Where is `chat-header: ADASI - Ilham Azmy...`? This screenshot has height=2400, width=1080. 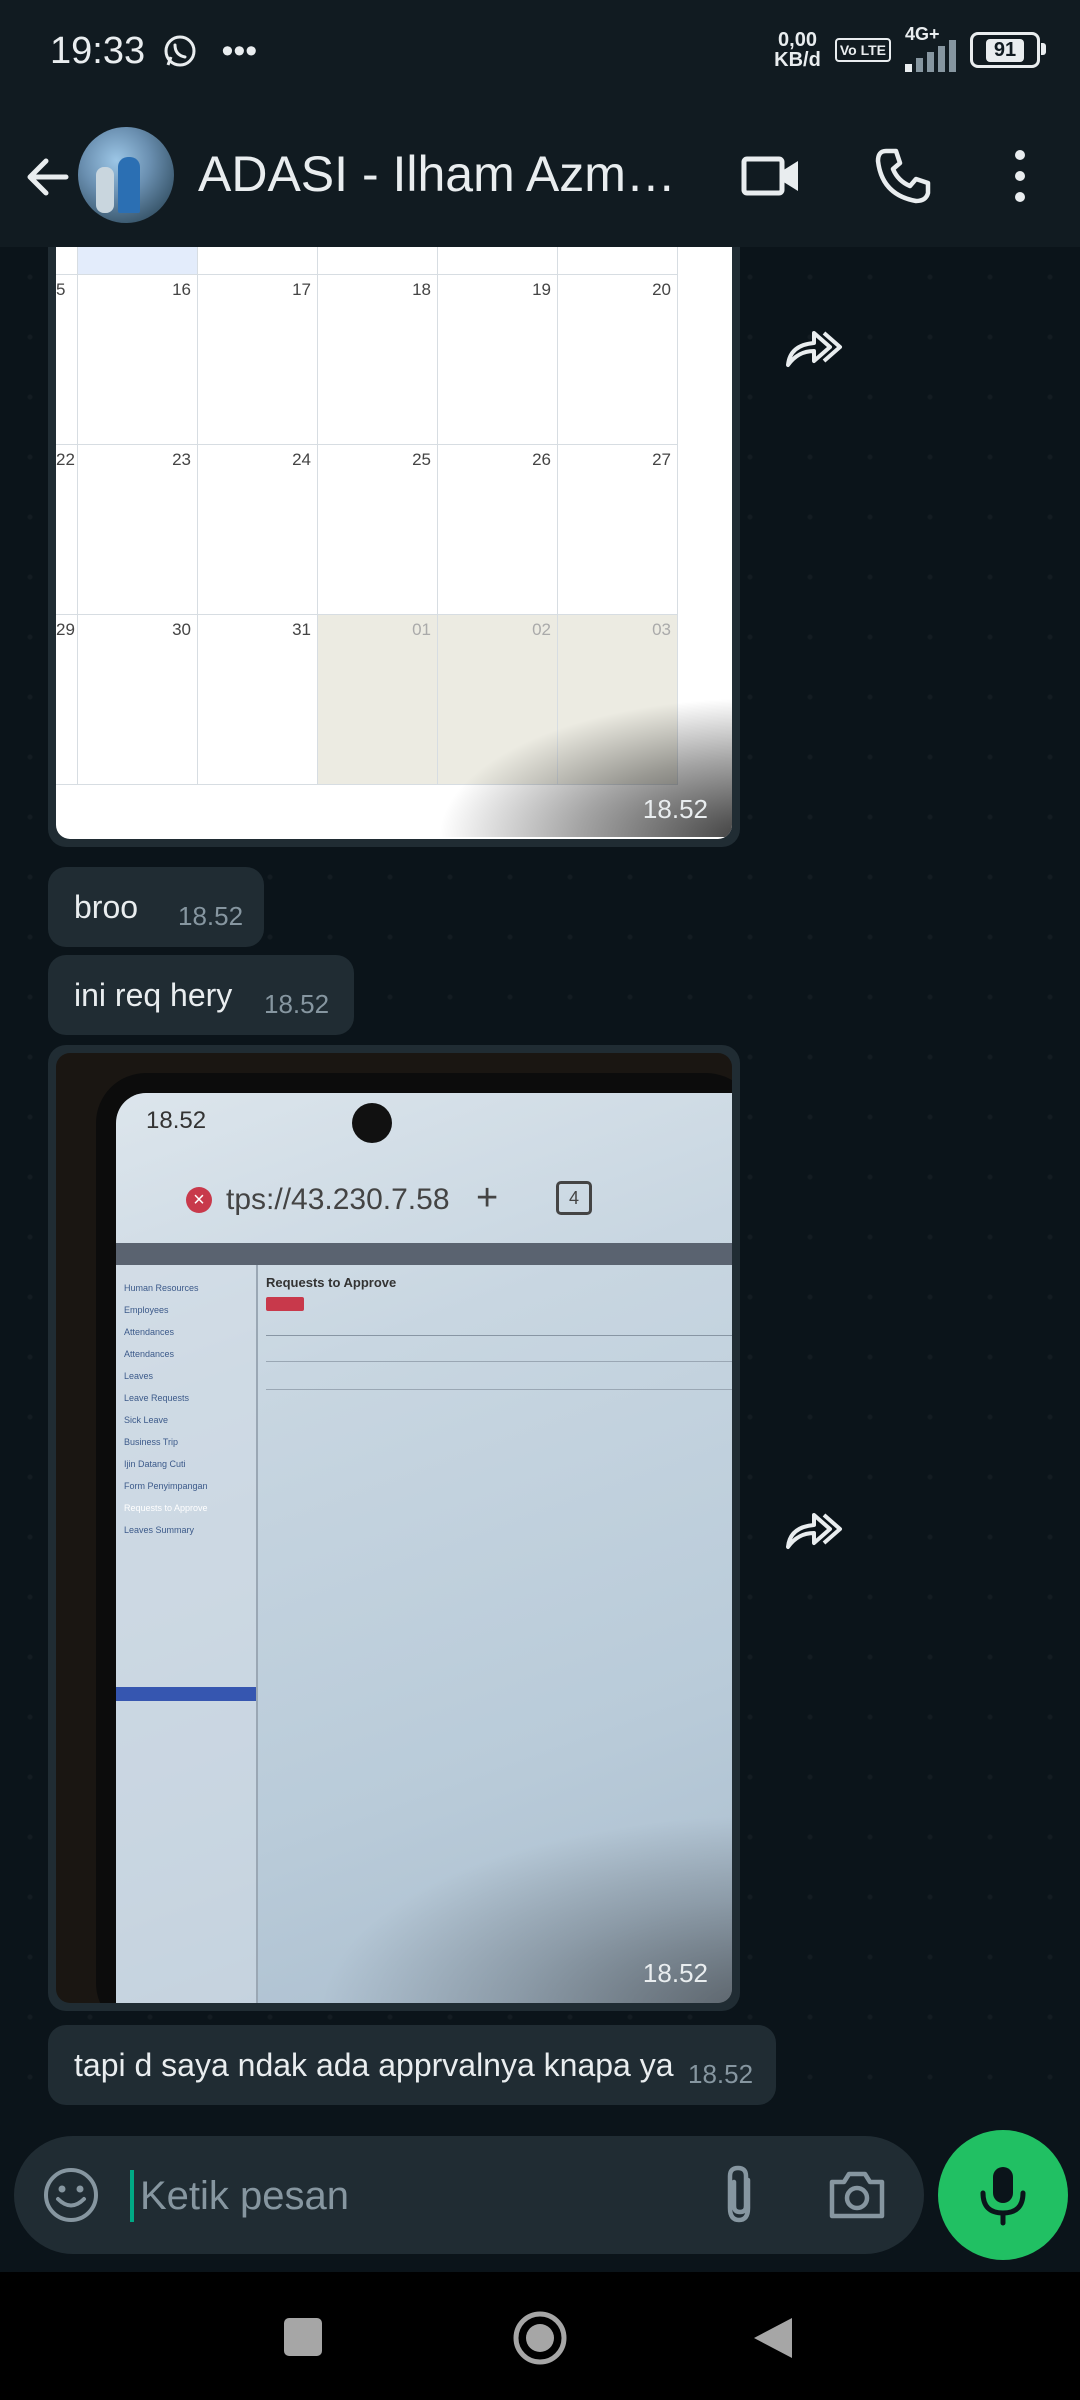 chat-header: ADASI - Ilham Azmy... is located at coordinates (540, 176).